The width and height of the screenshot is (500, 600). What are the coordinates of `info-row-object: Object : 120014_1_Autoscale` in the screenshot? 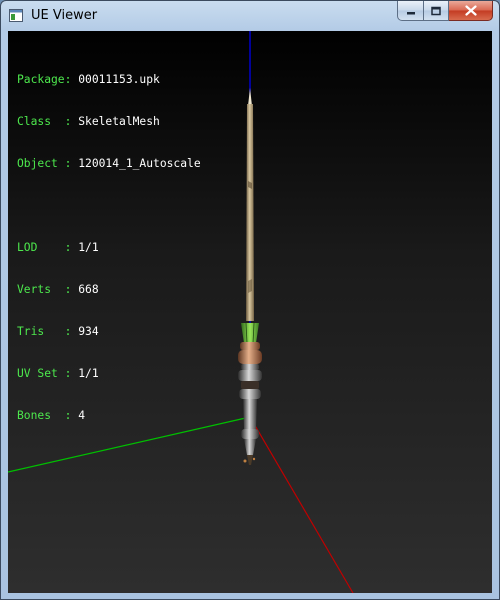 It's located at (109, 164).